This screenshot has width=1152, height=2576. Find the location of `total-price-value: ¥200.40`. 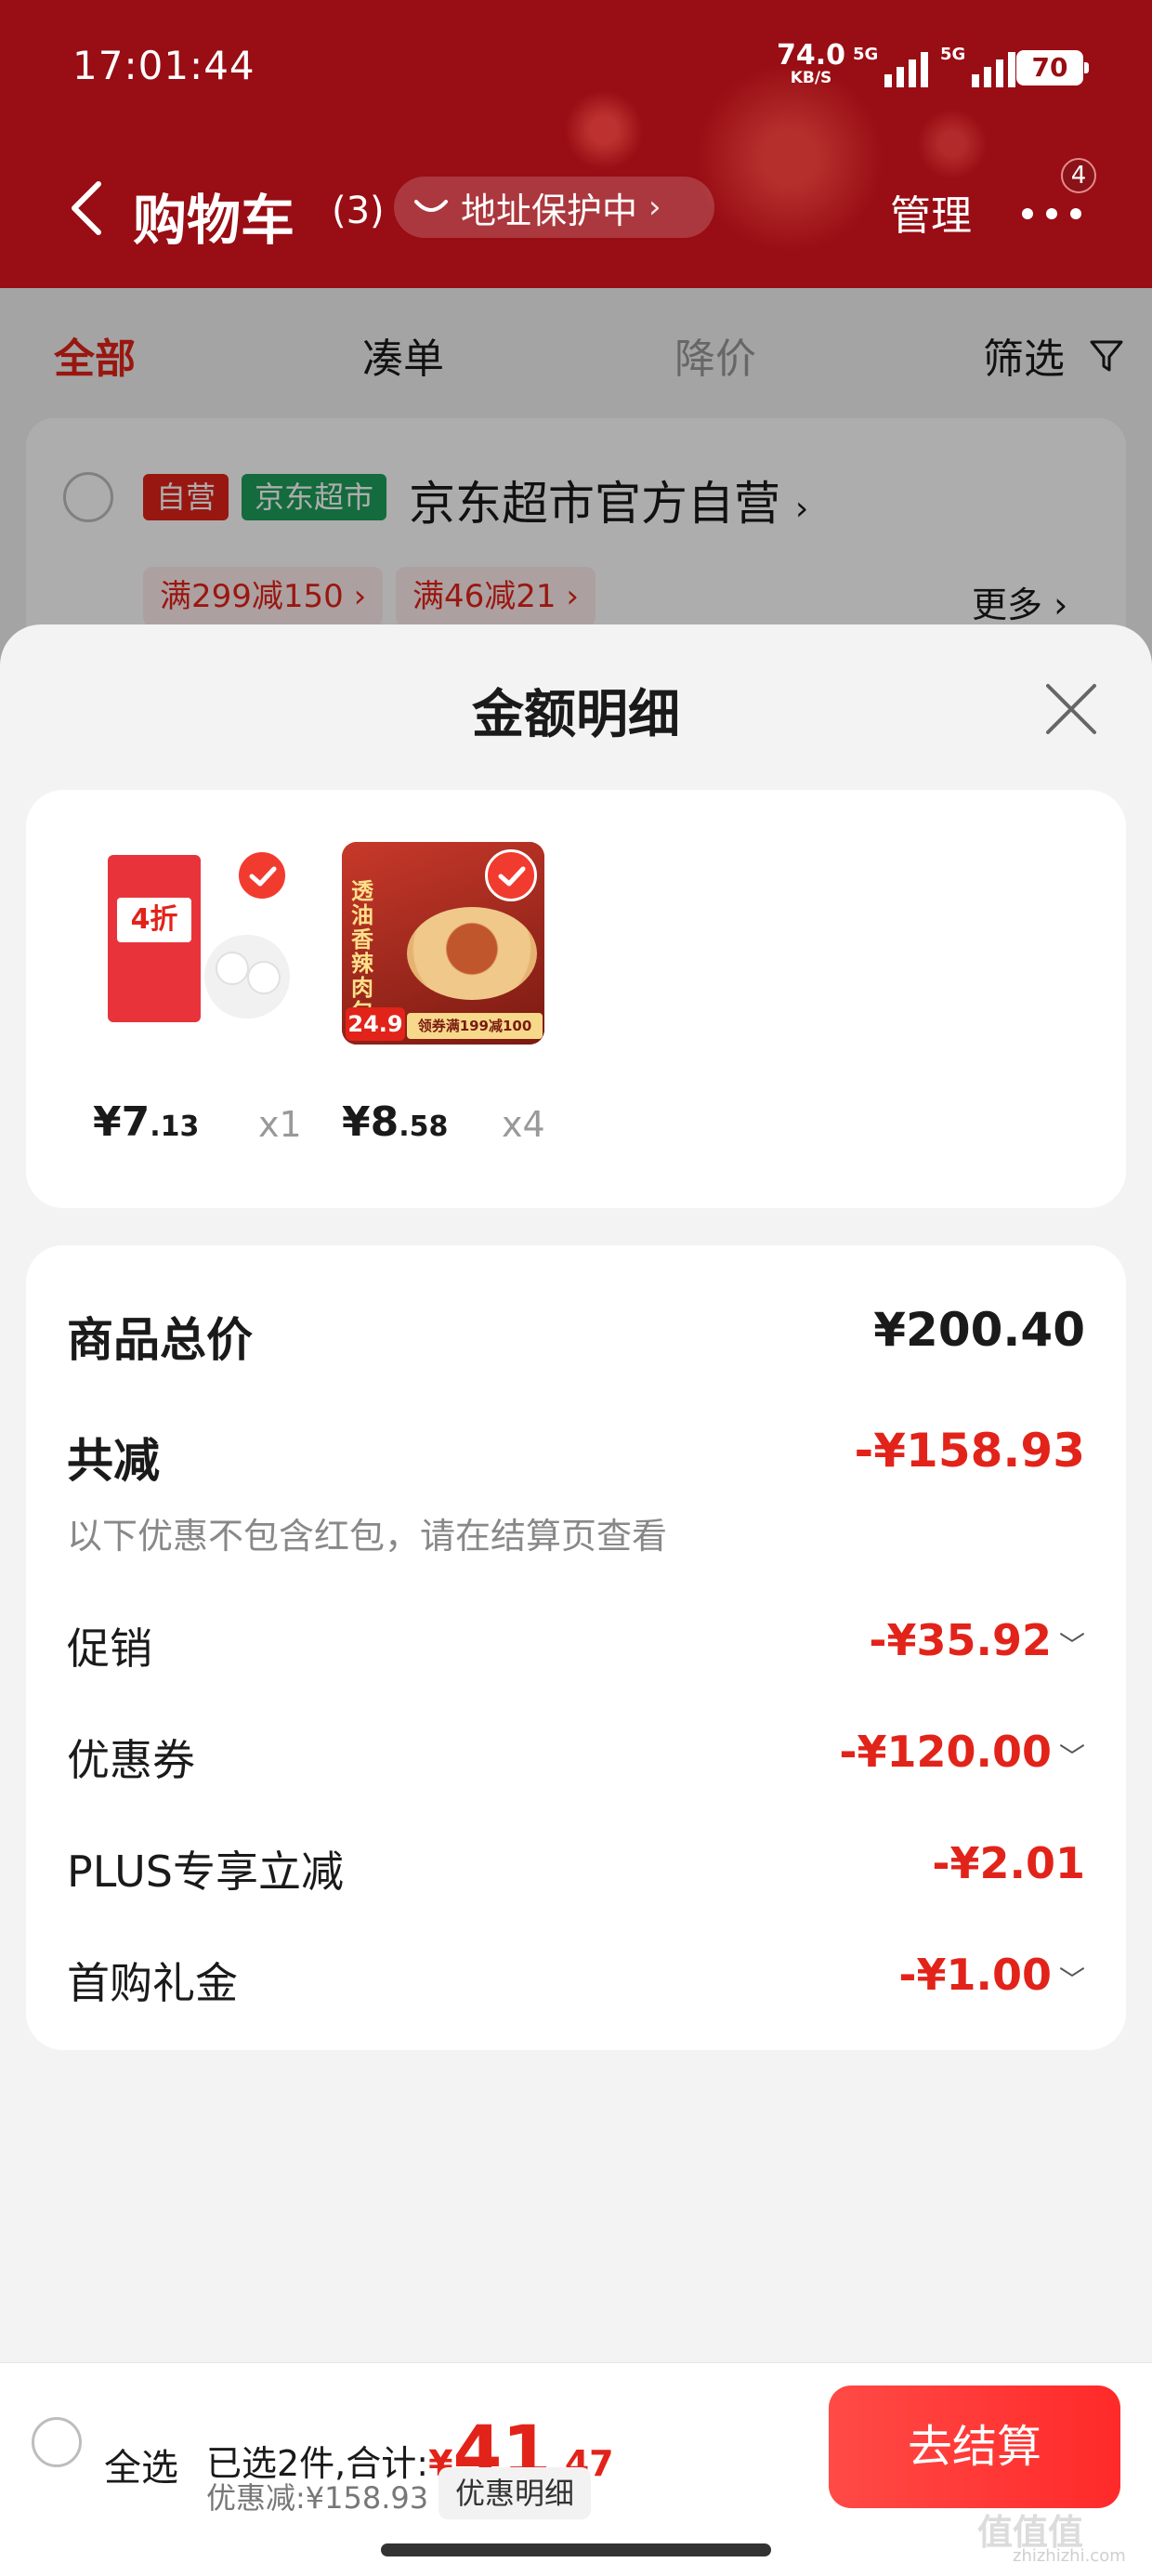

total-price-value: ¥200.40 is located at coordinates (979, 1330).